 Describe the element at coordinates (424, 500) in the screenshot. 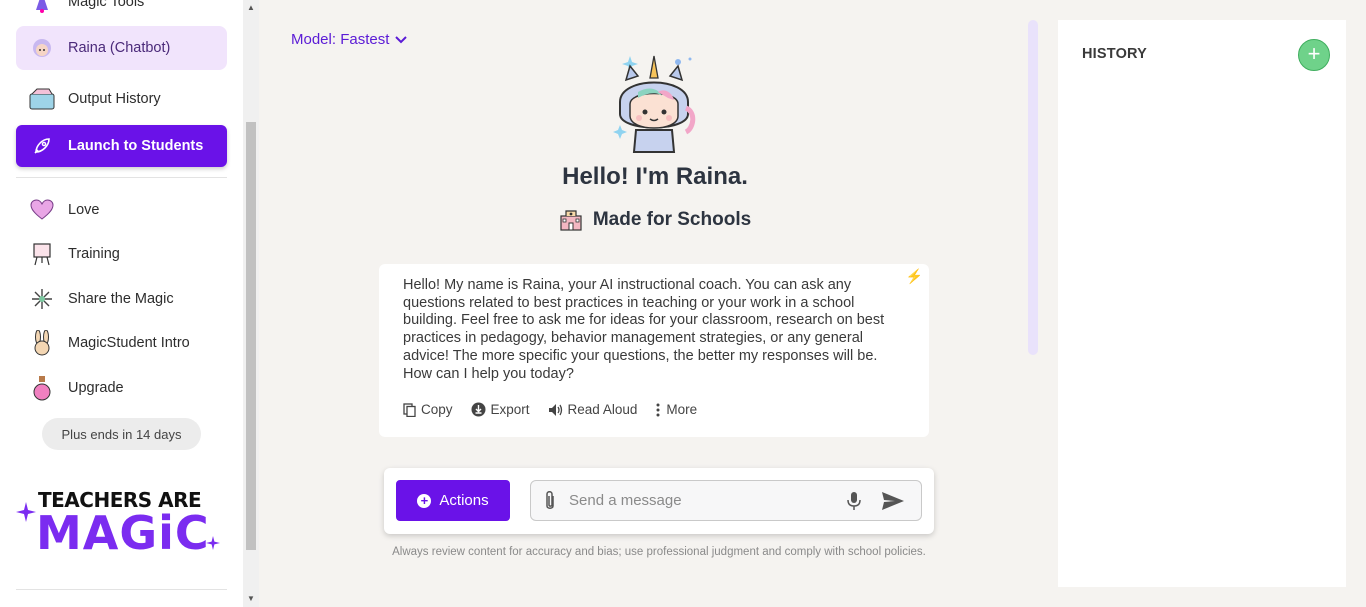

I see `plus-circle-icon: +` at that location.